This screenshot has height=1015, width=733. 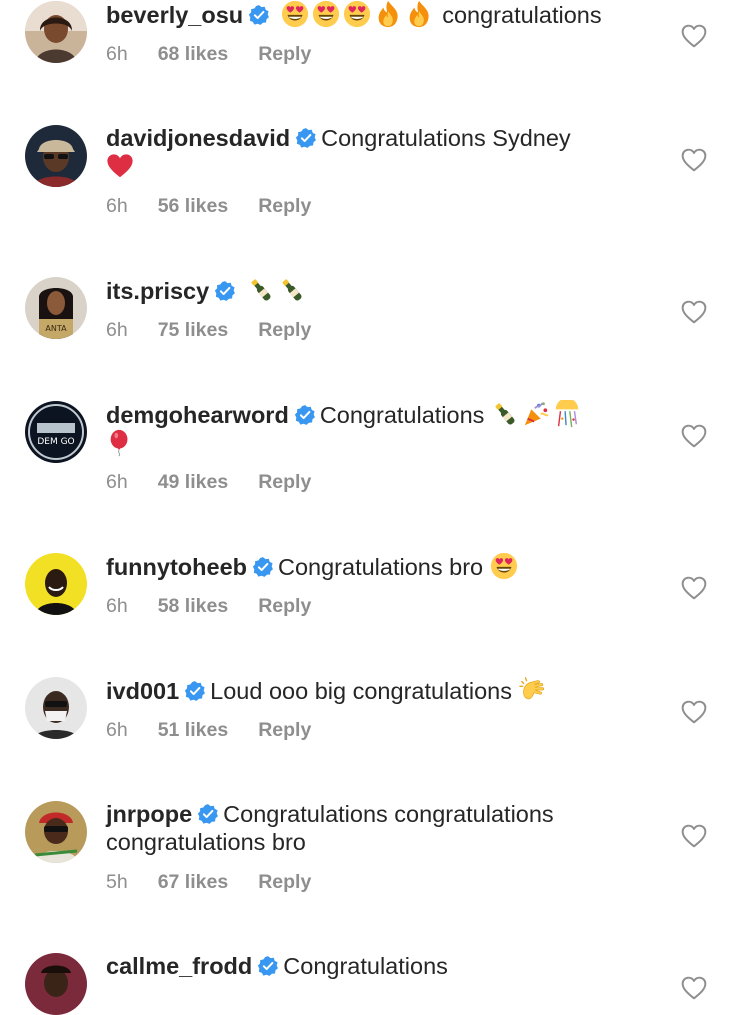 What do you see at coordinates (55, 442) in the screenshot?
I see `svg-text: DEM GO` at bounding box center [55, 442].